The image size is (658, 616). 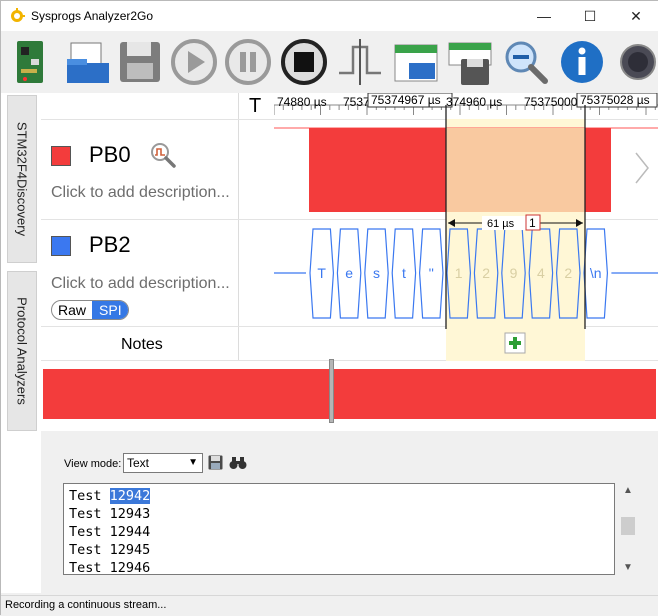 What do you see at coordinates (349, 273) in the screenshot?
I see `spi-byte-label: e` at bounding box center [349, 273].